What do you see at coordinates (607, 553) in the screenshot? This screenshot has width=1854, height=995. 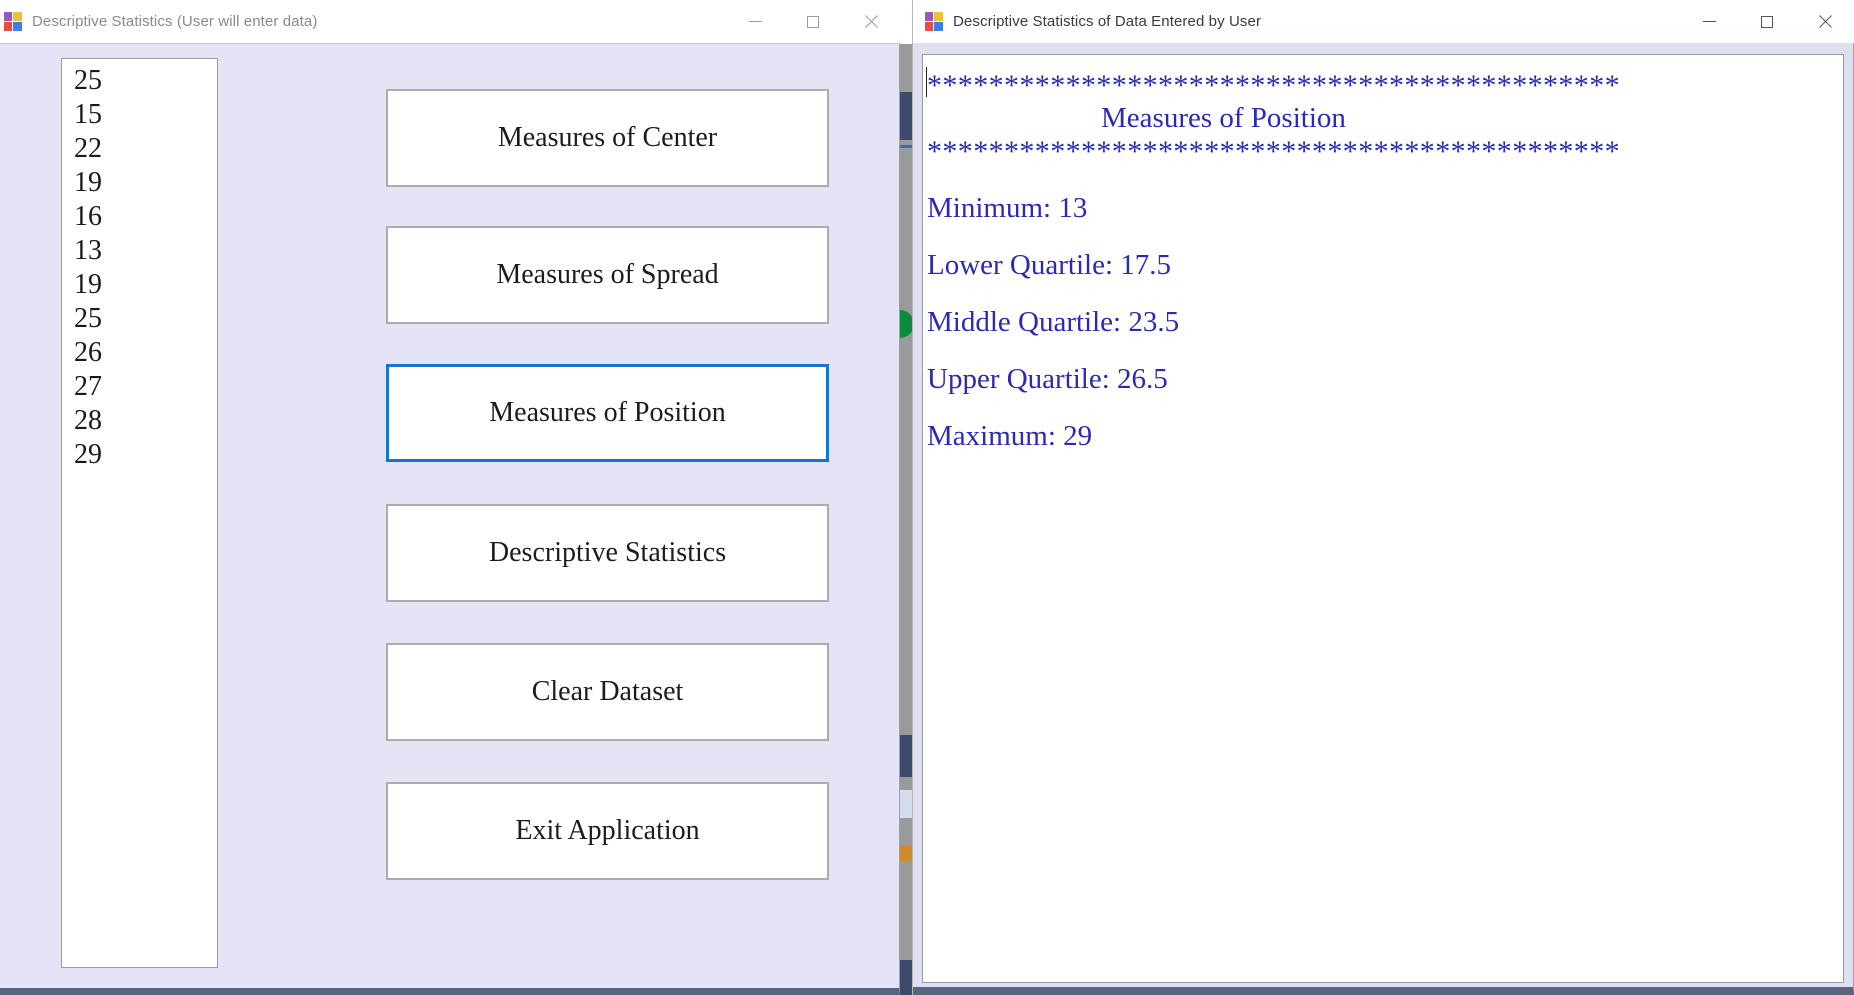 I see `descriptive-statistics-button: Descriptive Statistics` at bounding box center [607, 553].